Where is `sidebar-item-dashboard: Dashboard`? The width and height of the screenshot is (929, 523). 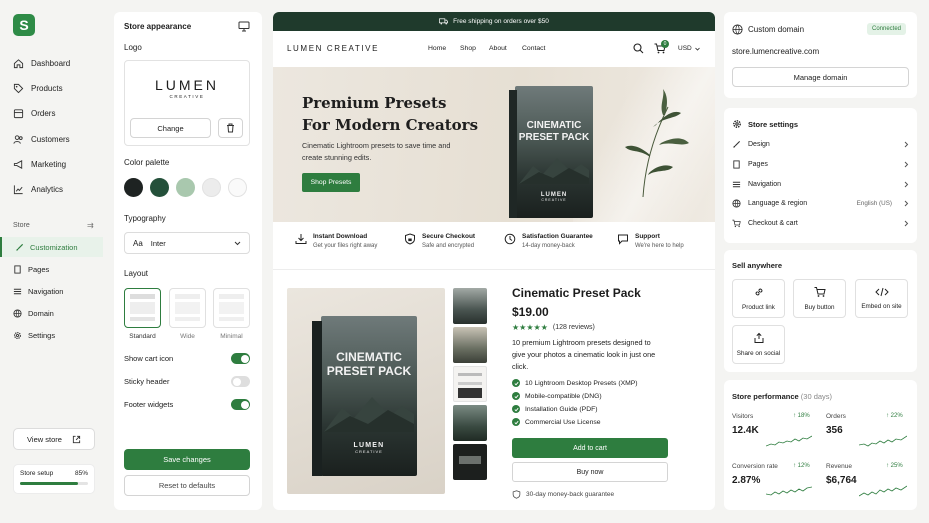 sidebar-item-dashboard: Dashboard is located at coordinates (41, 63).